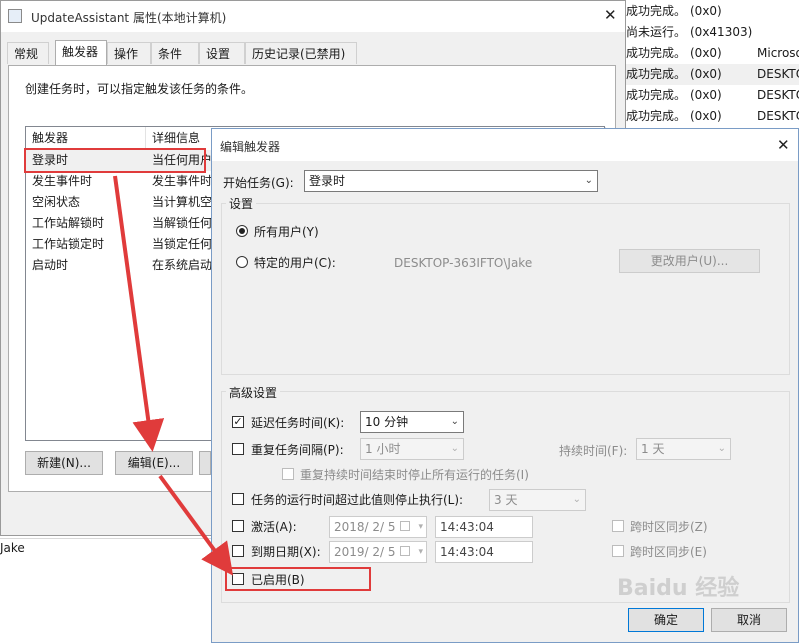 Image resolution: width=799 pixels, height=644 pixels. I want to click on dialog-title: 编辑触发器, so click(250, 147).